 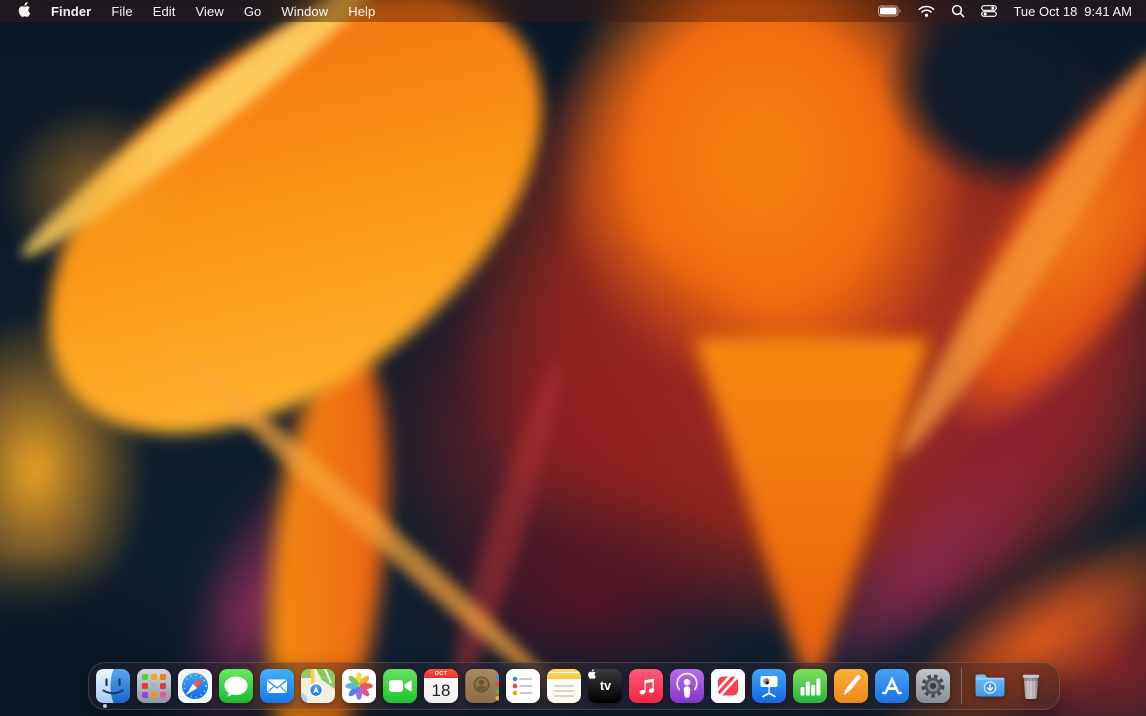 What do you see at coordinates (121, 11) in the screenshot?
I see `menu-item-file: File` at bounding box center [121, 11].